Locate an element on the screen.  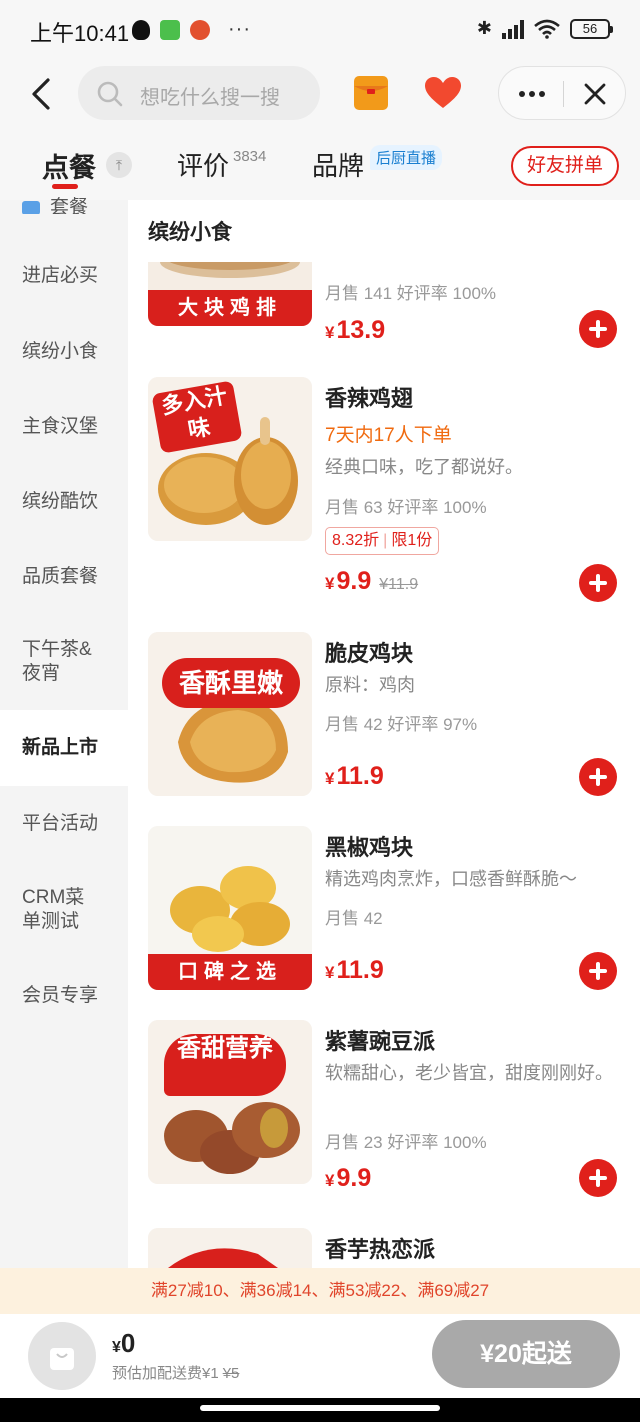
product-image: 多入汁味 is located at coordinates (230, 459).